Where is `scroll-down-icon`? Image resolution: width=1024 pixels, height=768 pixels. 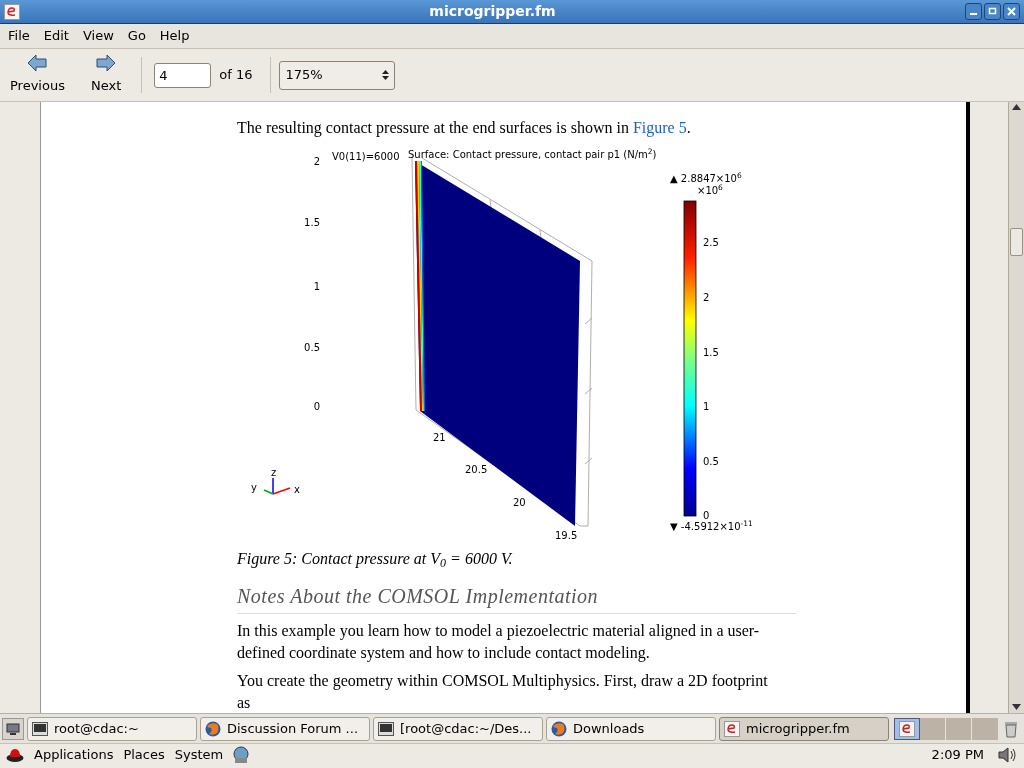
scroll-down-icon is located at coordinates (1016, 707).